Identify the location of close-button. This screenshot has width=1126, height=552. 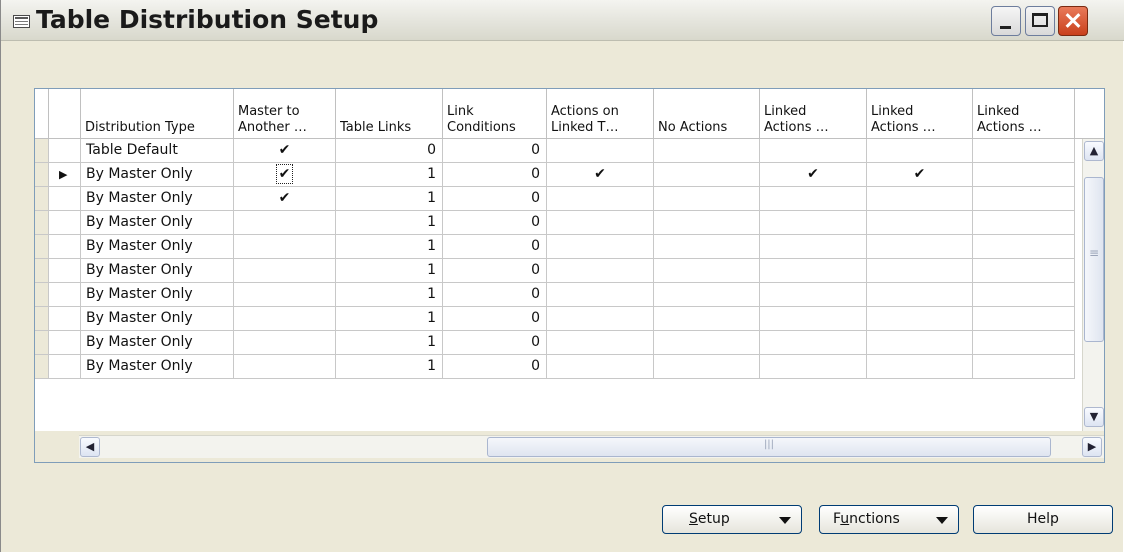
(1073, 21).